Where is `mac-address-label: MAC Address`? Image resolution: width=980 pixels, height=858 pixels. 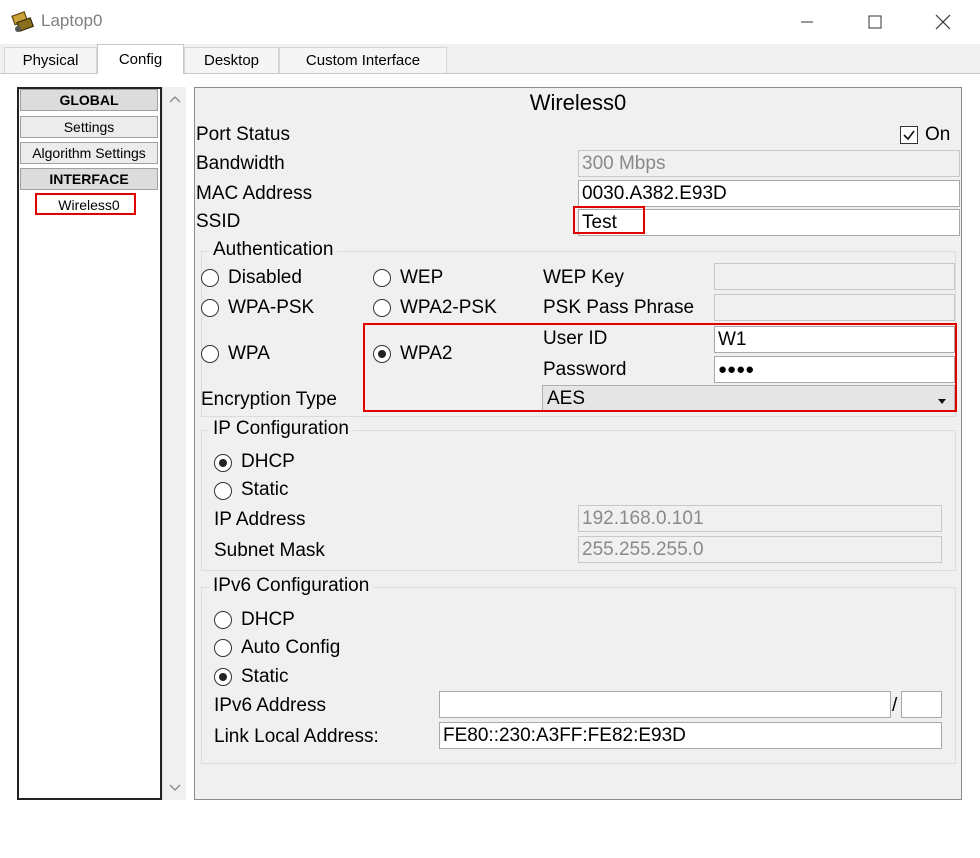
mac-address-label: MAC Address is located at coordinates (254, 193).